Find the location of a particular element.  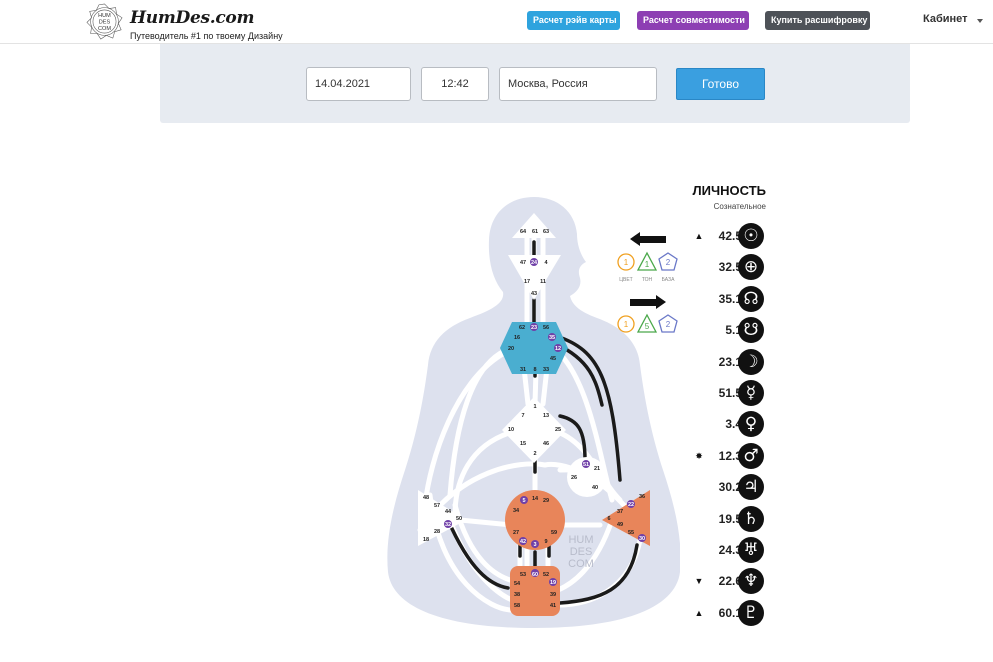

logo-emblem-line: DES is located at coordinates (105, 22).